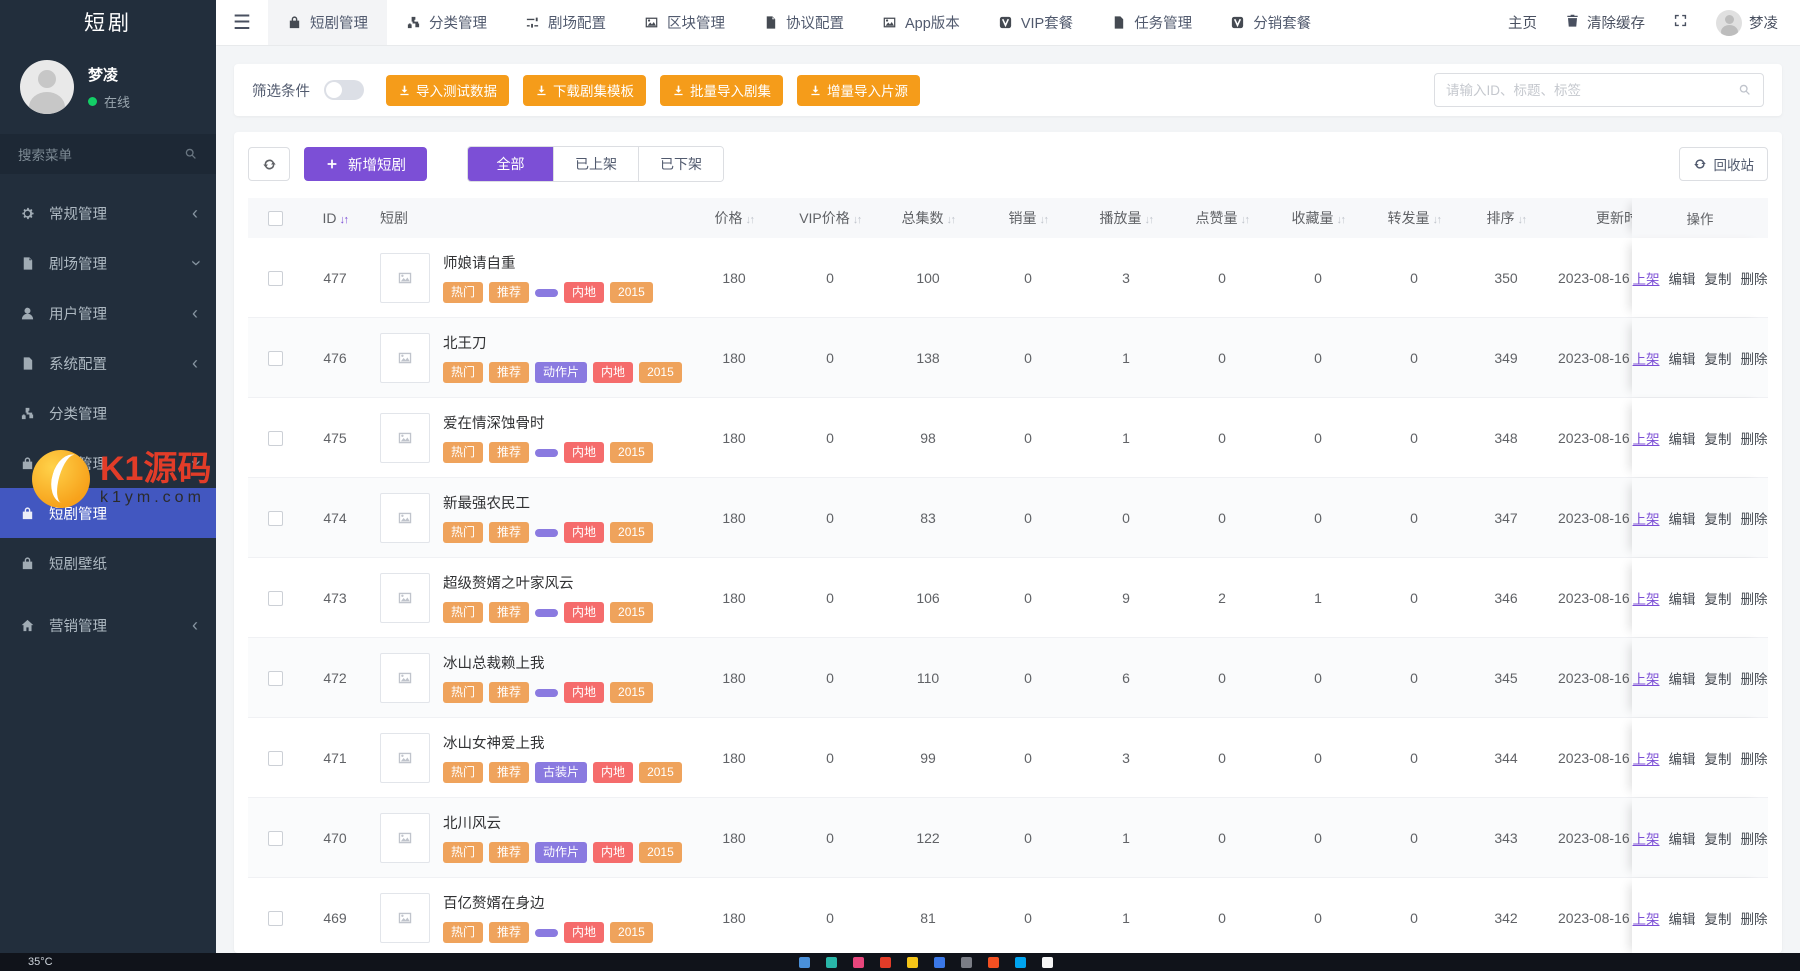 This screenshot has width=1800, height=971. I want to click on table-search-input, so click(1592, 90).